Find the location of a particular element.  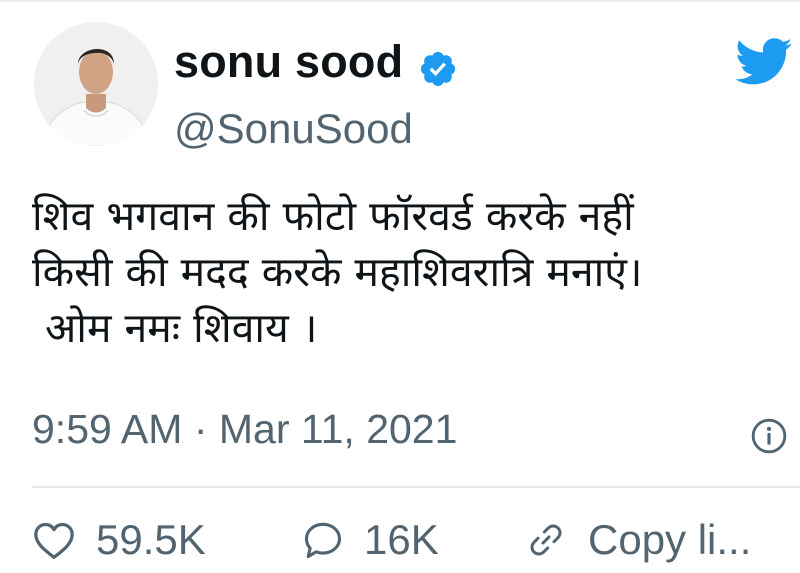

reply-count: 16K is located at coordinates (401, 539).